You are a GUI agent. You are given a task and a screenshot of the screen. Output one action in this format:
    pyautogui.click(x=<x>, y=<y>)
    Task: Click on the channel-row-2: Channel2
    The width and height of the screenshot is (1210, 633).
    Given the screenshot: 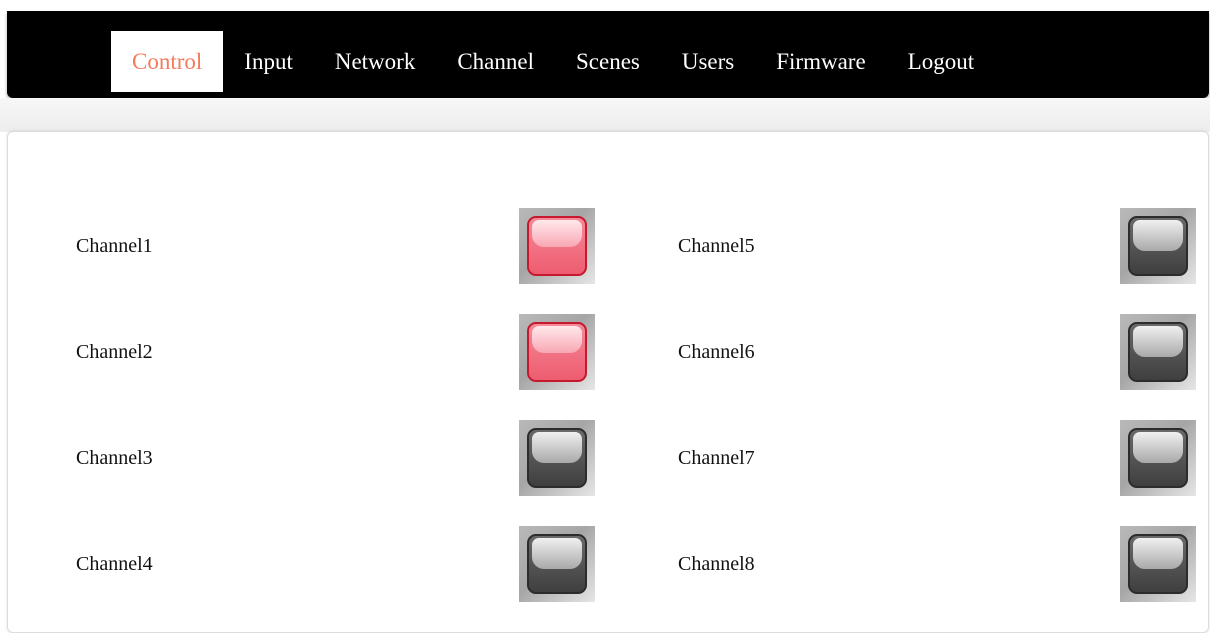 What is the action you would take?
    pyautogui.click(x=308, y=352)
    